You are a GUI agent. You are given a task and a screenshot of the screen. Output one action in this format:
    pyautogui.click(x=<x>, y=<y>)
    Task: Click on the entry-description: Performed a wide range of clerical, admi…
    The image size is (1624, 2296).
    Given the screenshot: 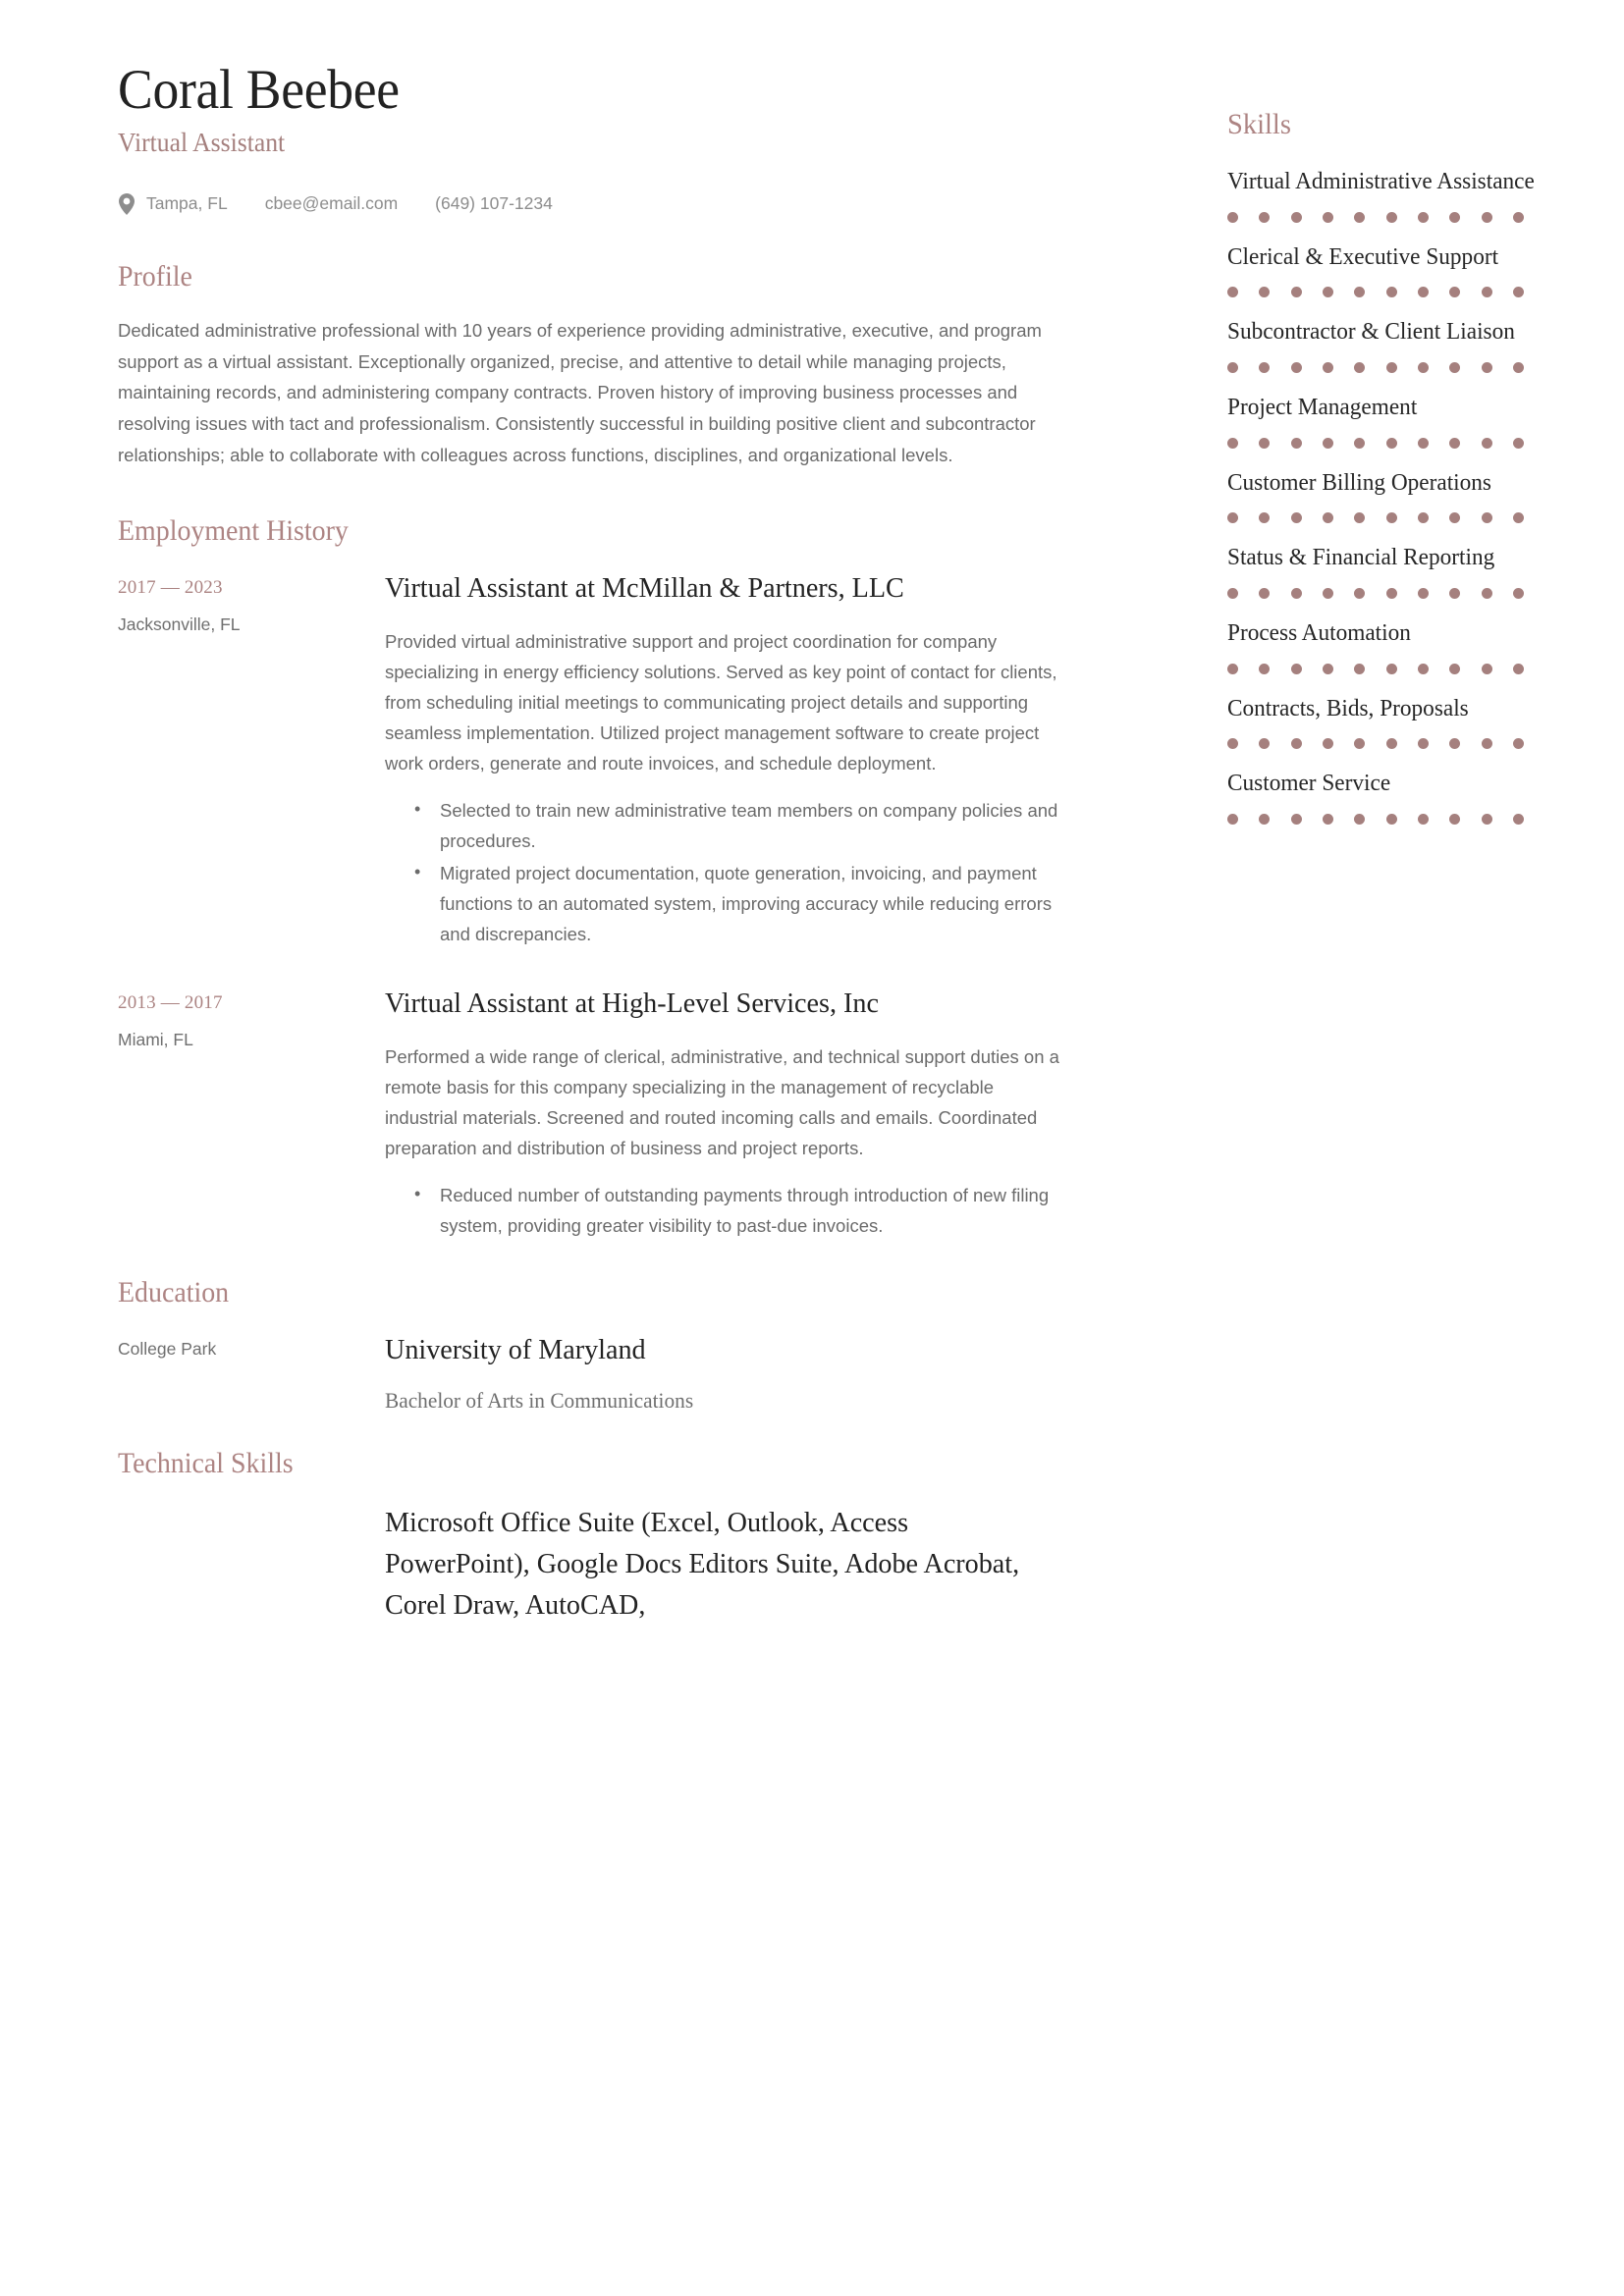 What is the action you would take?
    pyautogui.click(x=722, y=1102)
    